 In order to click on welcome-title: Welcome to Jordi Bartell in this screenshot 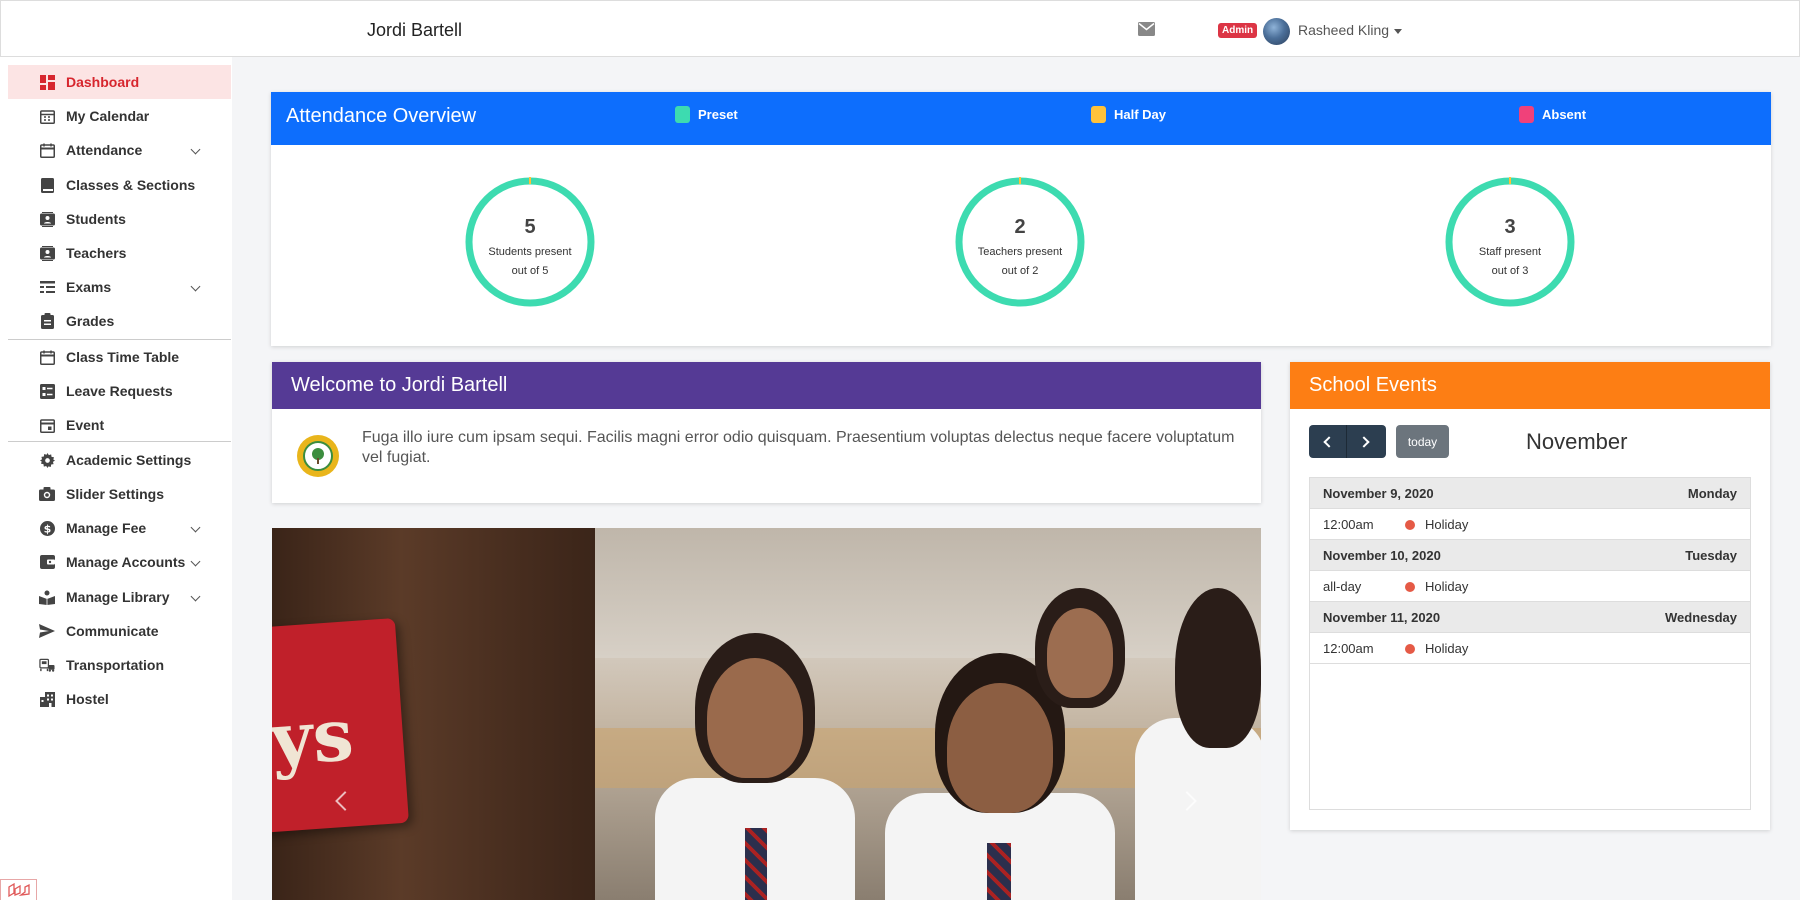, I will do `click(399, 385)`.